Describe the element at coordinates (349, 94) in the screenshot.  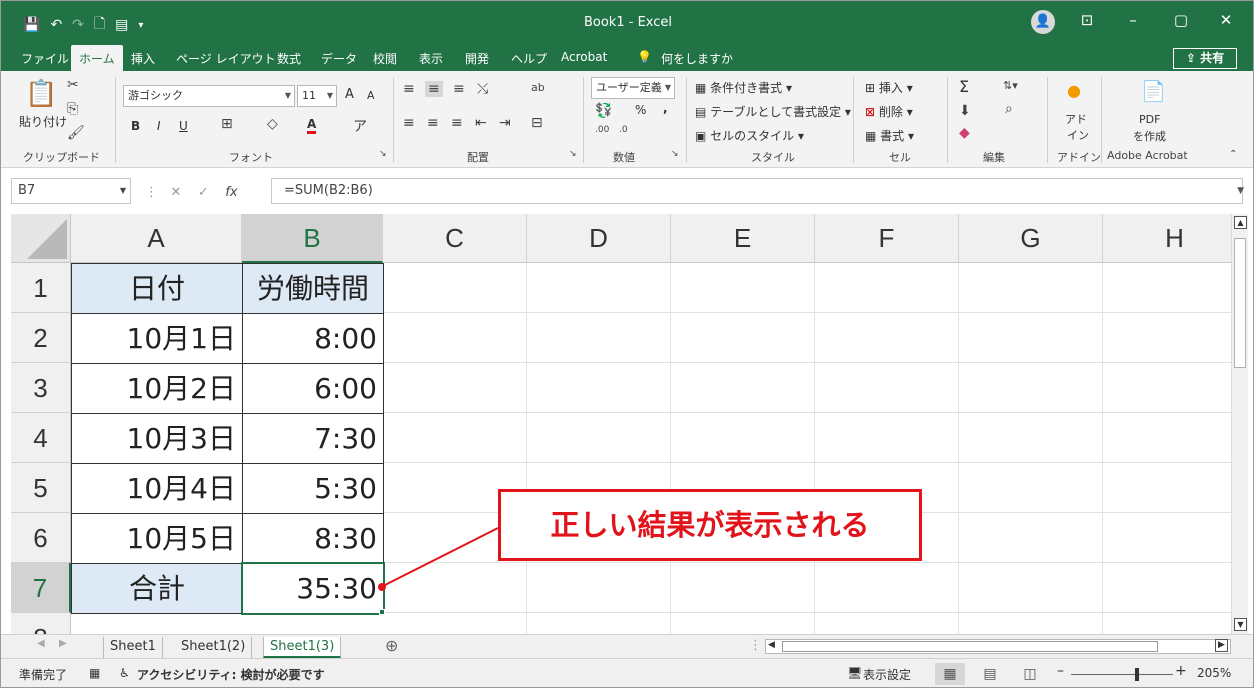
I see `grow-font-button: A` at that location.